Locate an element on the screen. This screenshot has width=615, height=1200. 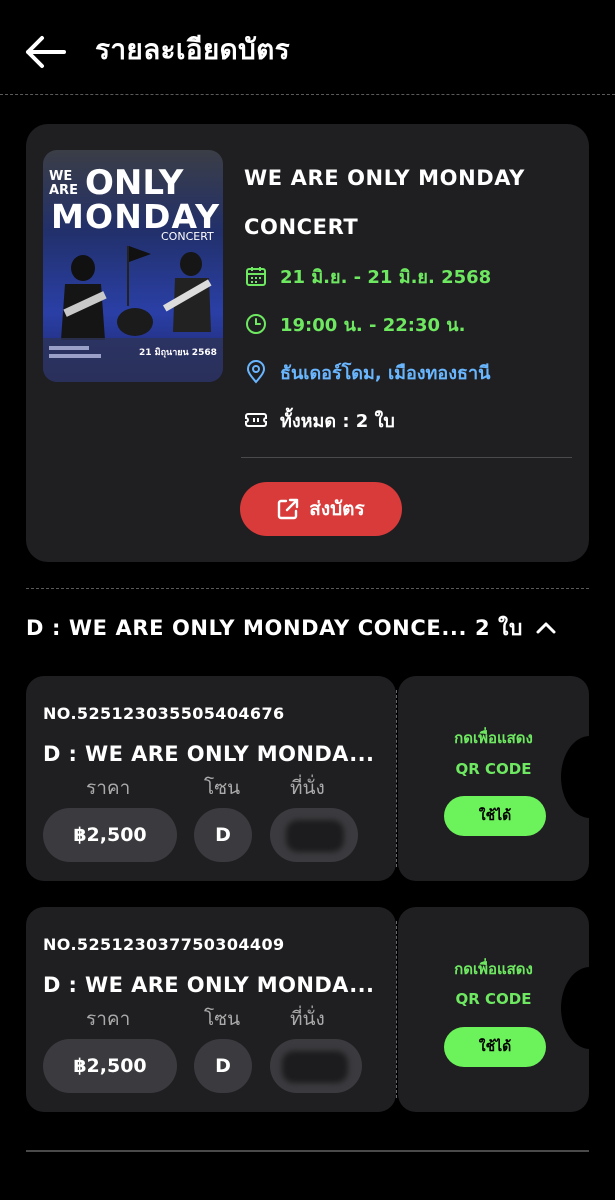
header: รายละเอียดบัตร is located at coordinates (307, 48).